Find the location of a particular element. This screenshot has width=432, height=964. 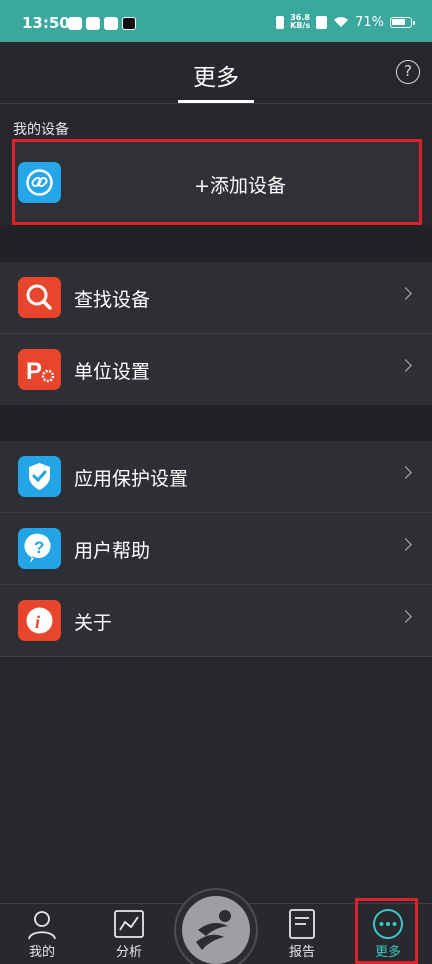

nav-label-me: 我的 is located at coordinates (41, 952).